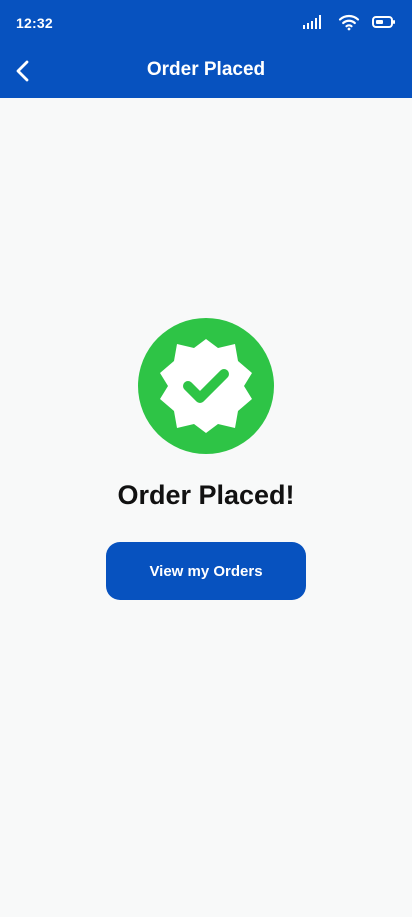  Describe the element at coordinates (206, 386) in the screenshot. I see `verified-check-badge-icon` at that location.